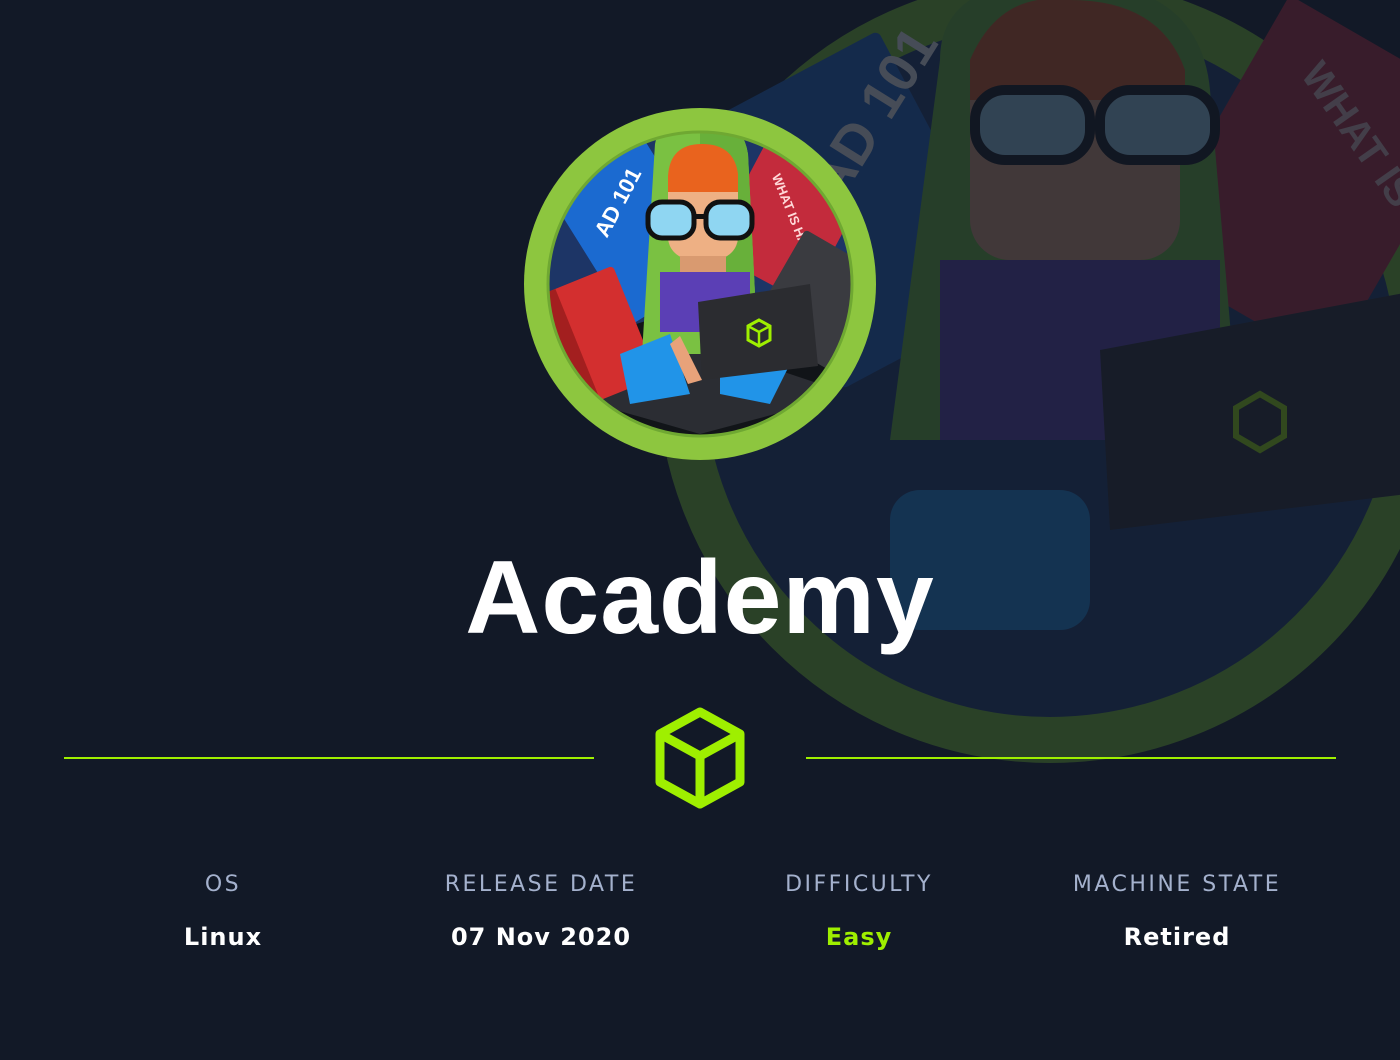  Describe the element at coordinates (329, 758) in the screenshot. I see `divider-left` at that location.